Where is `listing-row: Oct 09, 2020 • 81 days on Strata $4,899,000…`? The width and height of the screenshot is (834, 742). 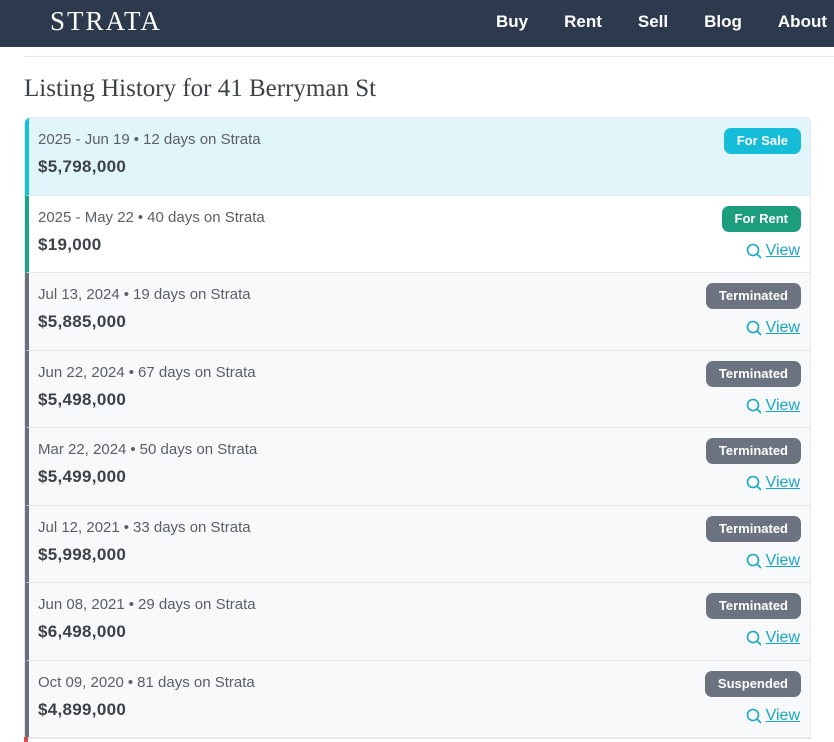
listing-row: Oct 09, 2020 • 81 days on Strata $4,899,000… is located at coordinates (417, 699).